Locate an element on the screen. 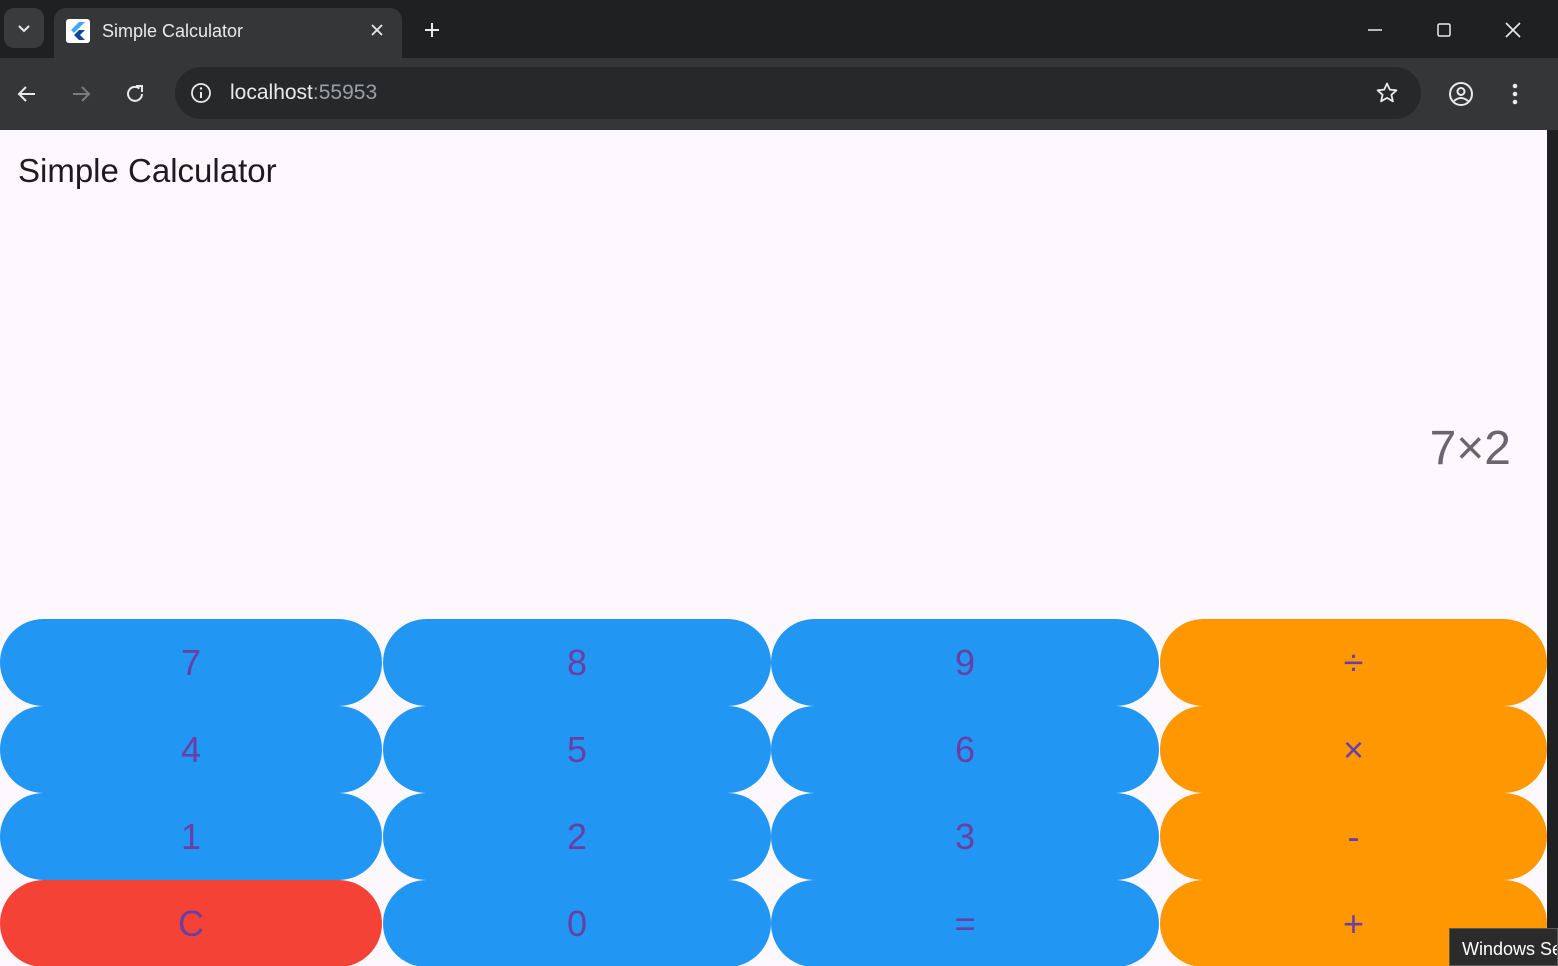  profile-button is located at coordinates (1461, 94).